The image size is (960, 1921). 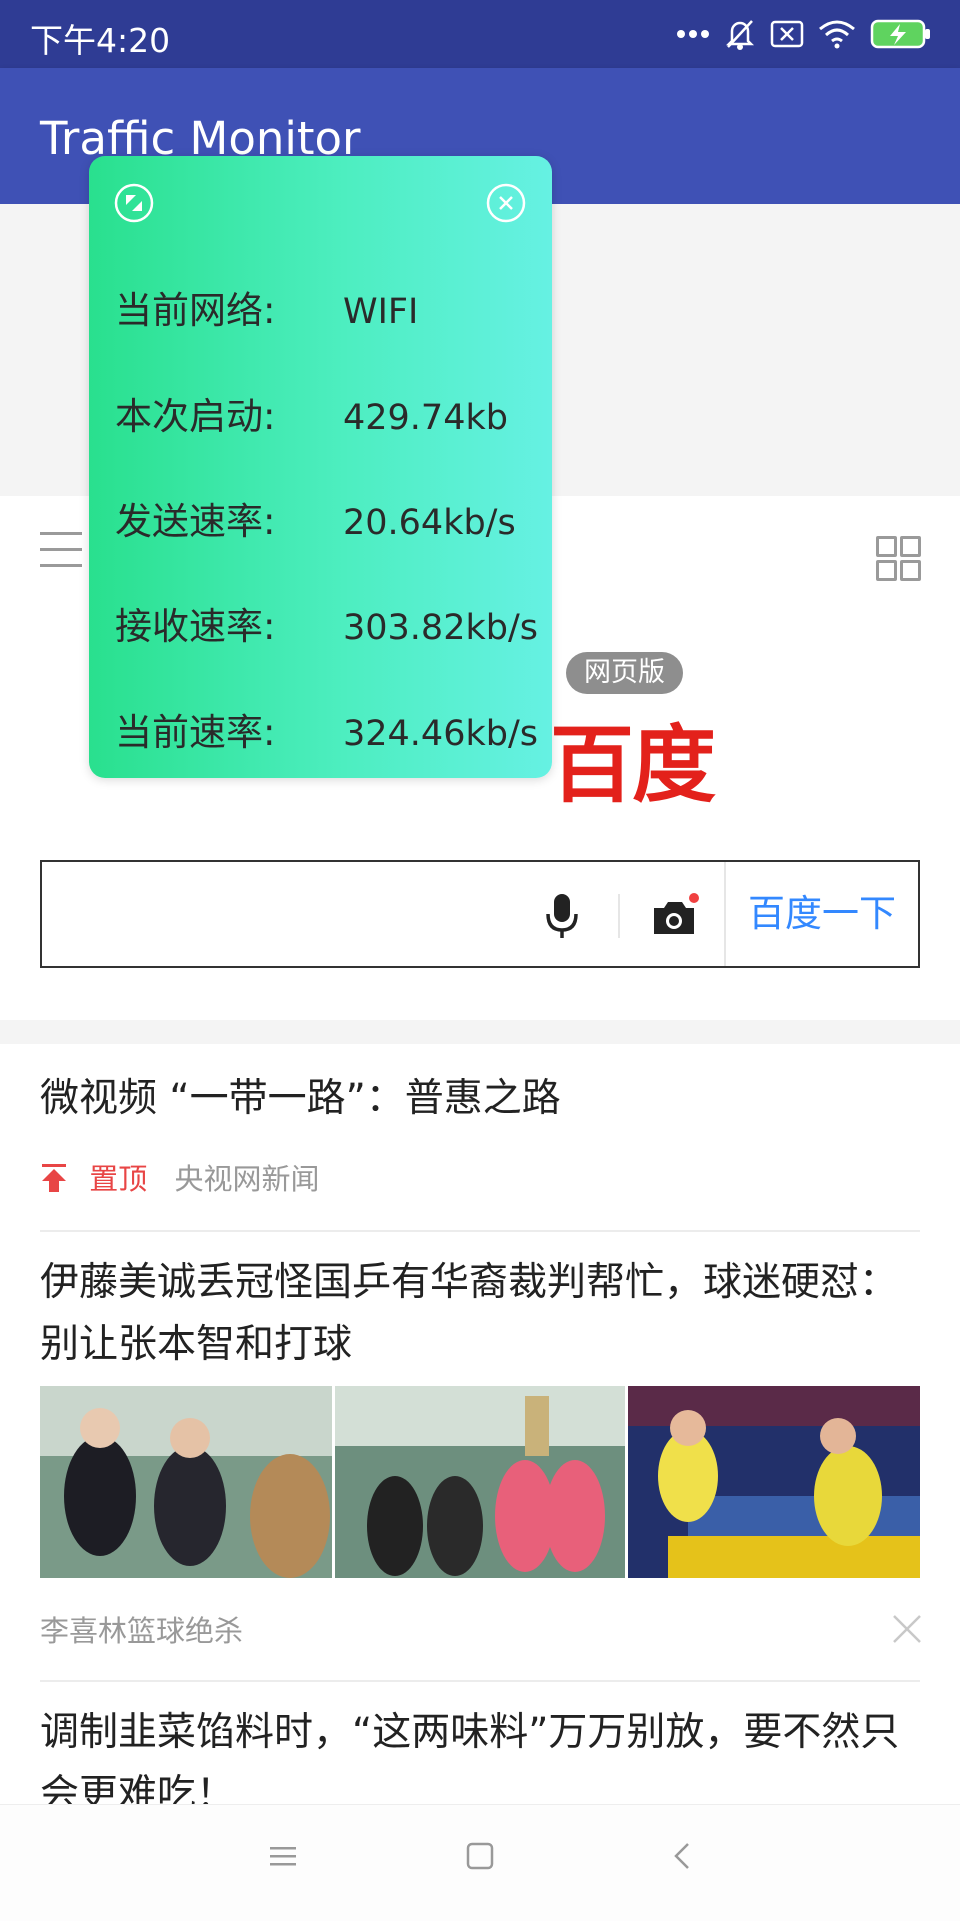 I want to click on pin-arrow-icon, so click(x=54, y=1181).